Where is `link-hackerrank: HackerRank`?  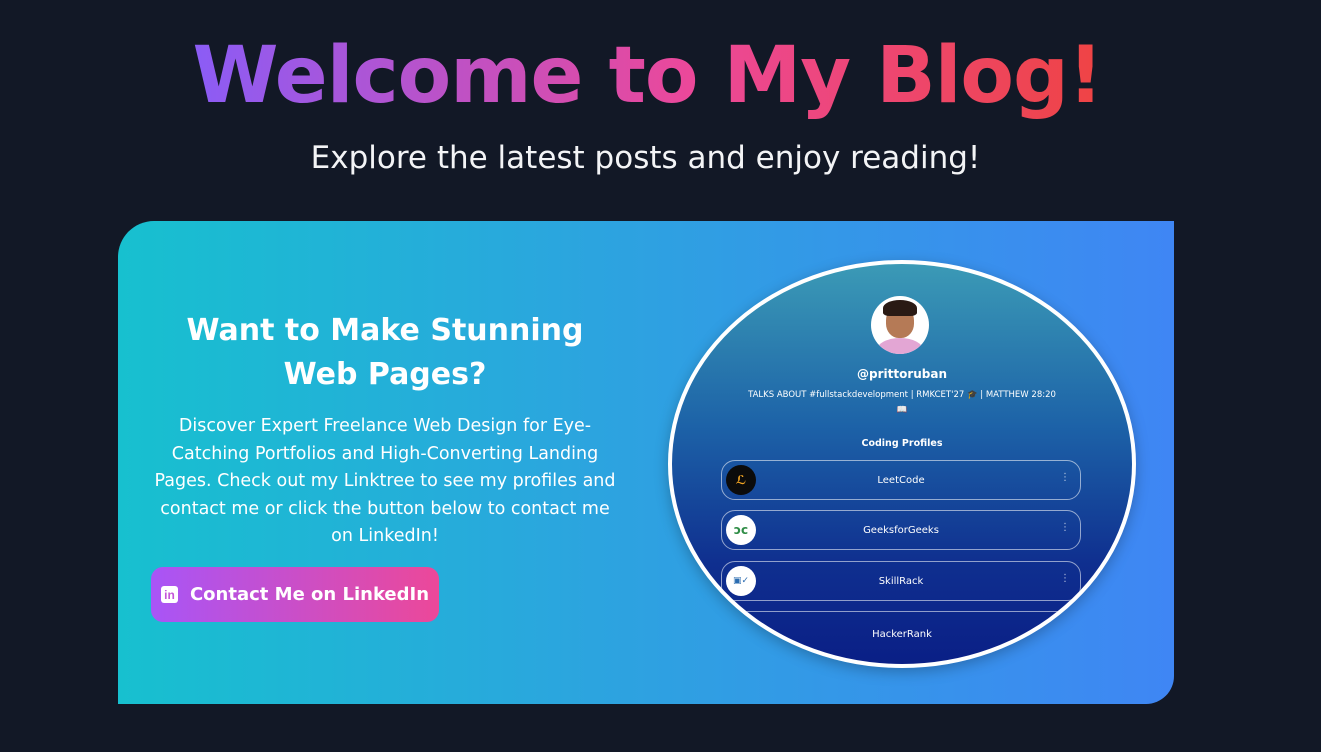
link-hackerrank: HackerRank is located at coordinates (902, 633).